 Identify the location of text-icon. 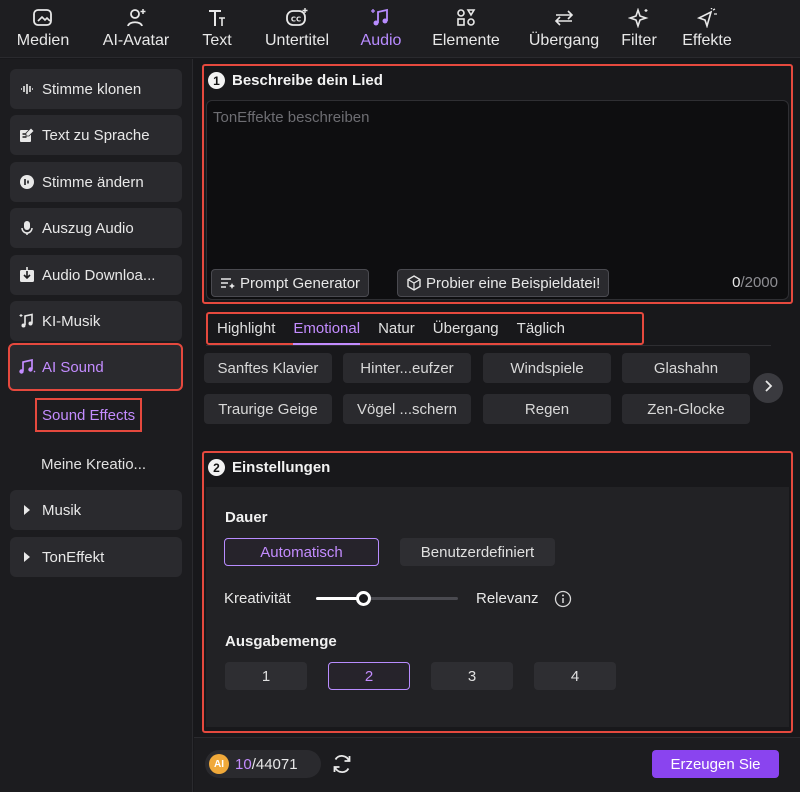
(217, 18).